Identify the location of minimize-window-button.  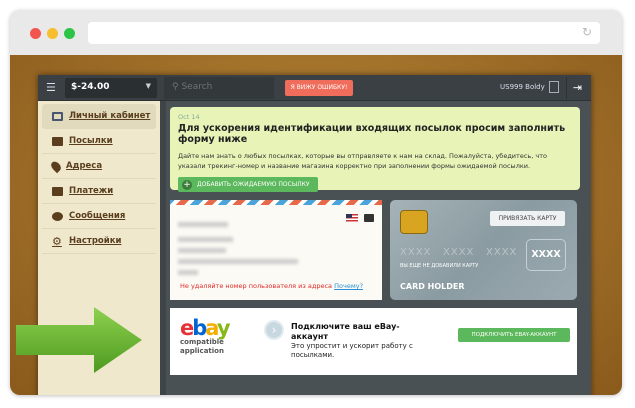
(52, 33).